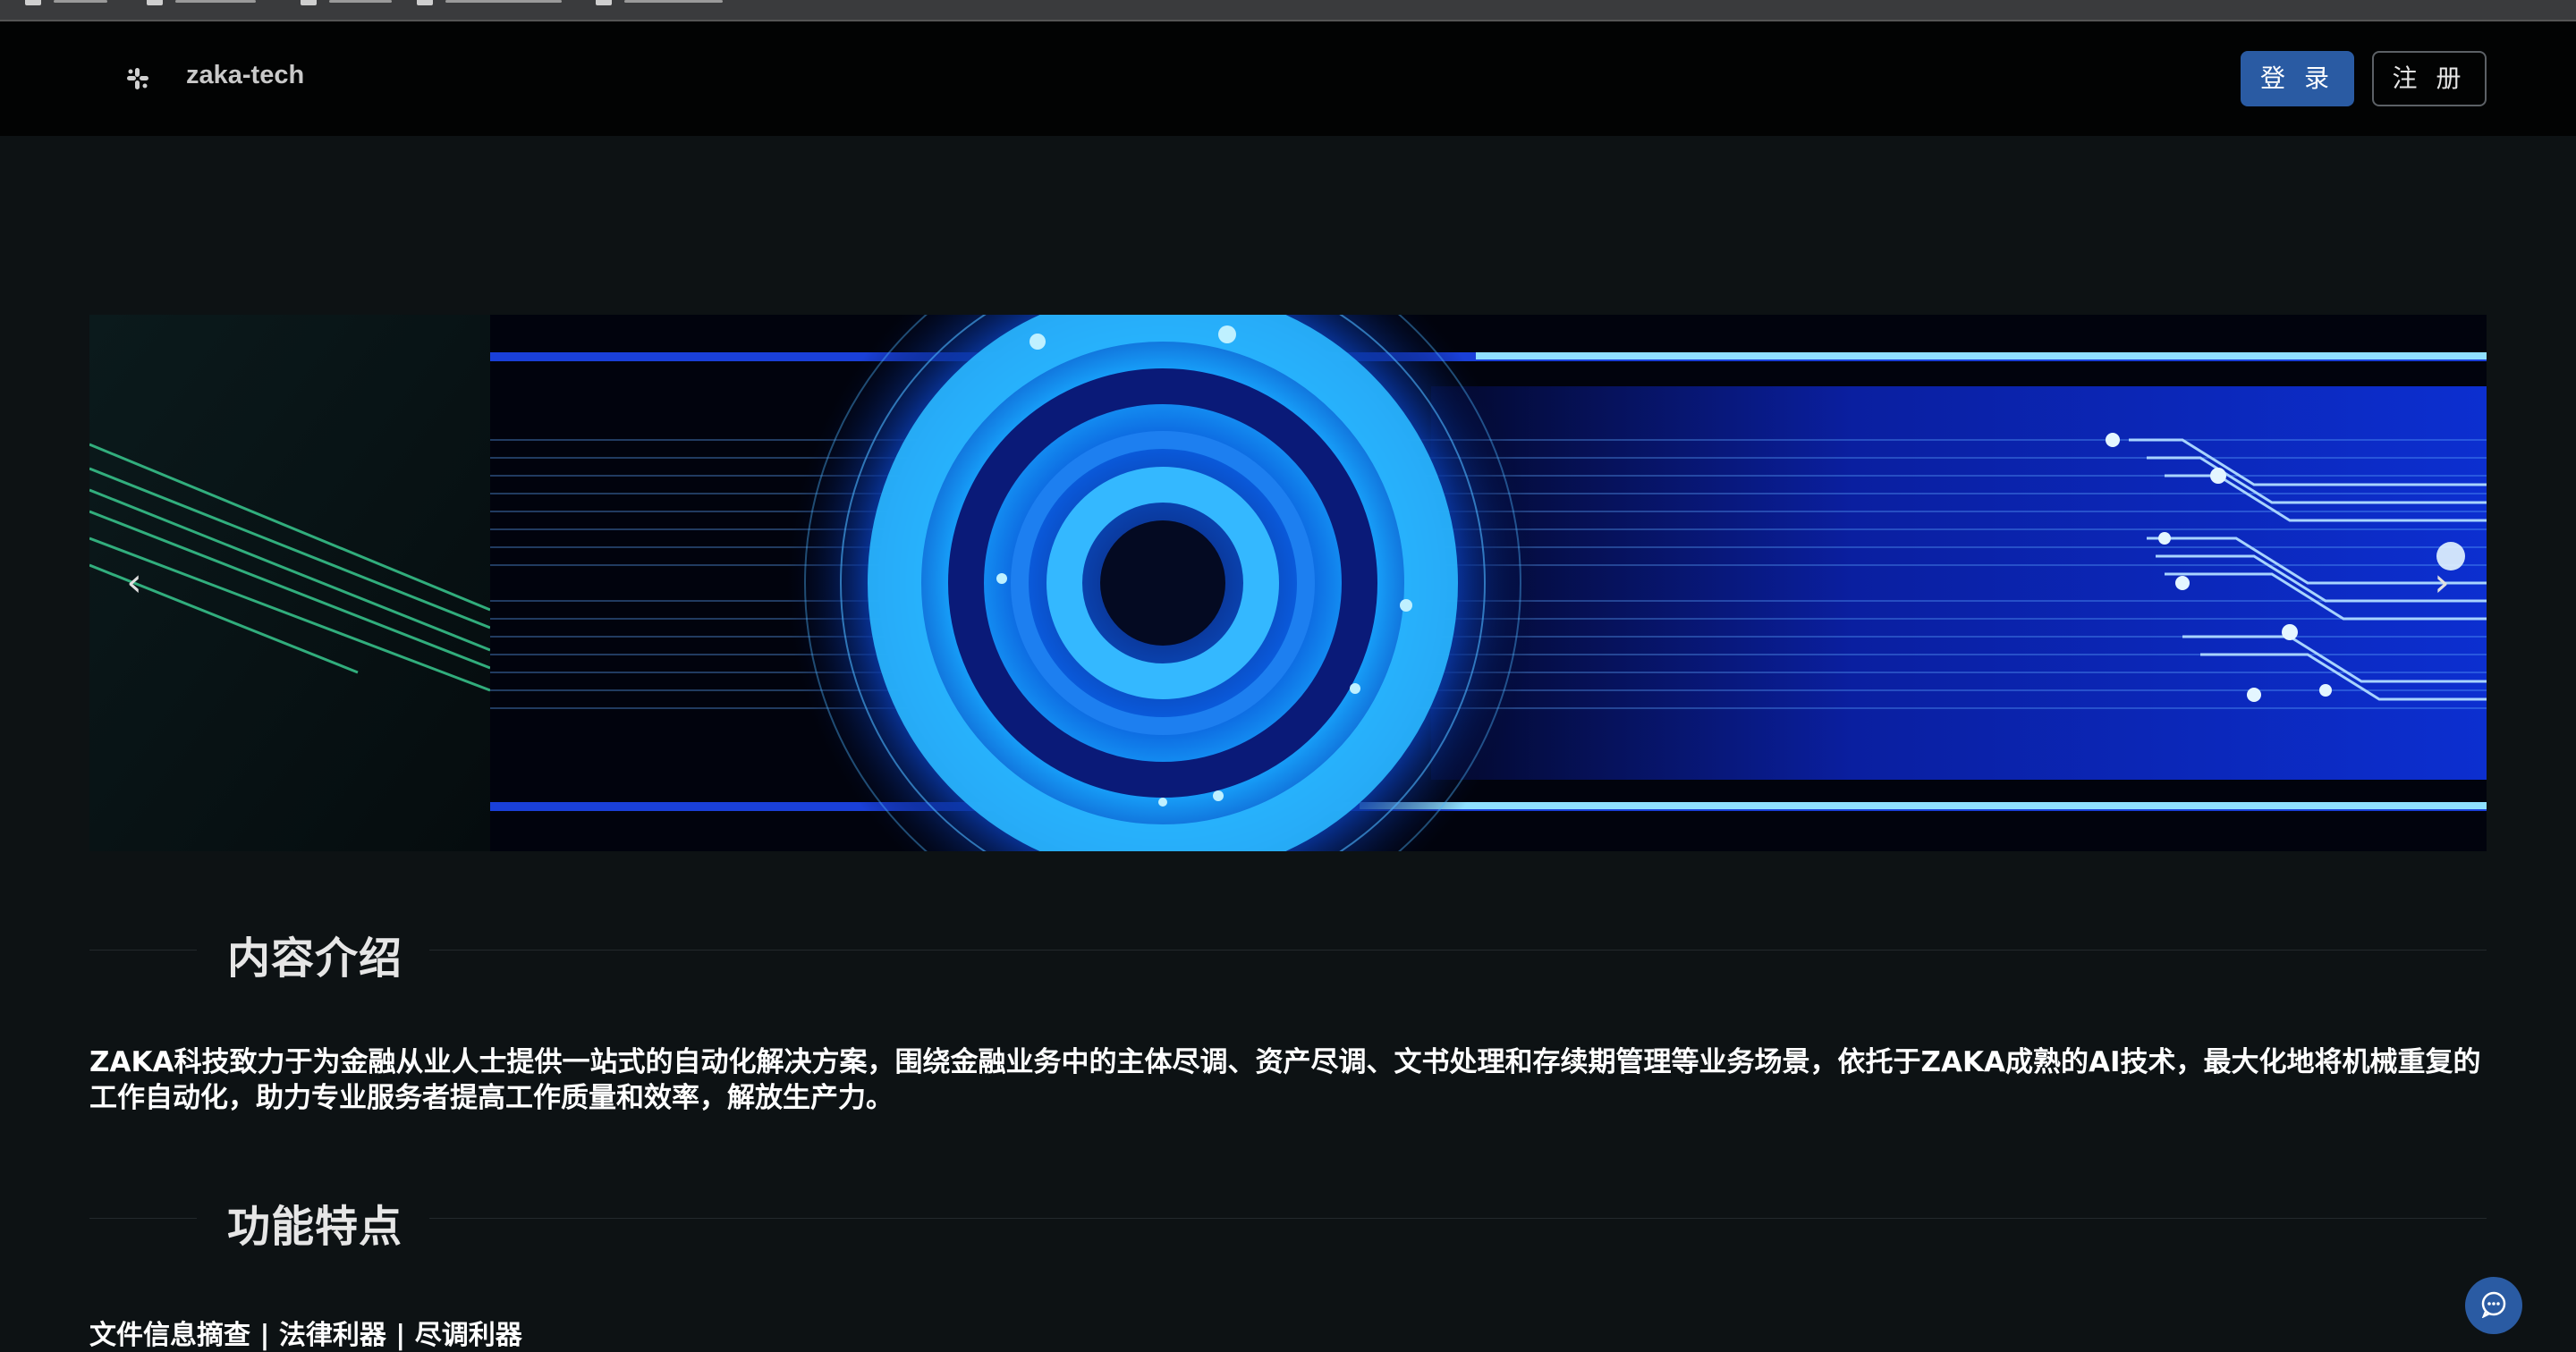 The image size is (2576, 1352). I want to click on chevron-left-icon: ‹, so click(134, 583).